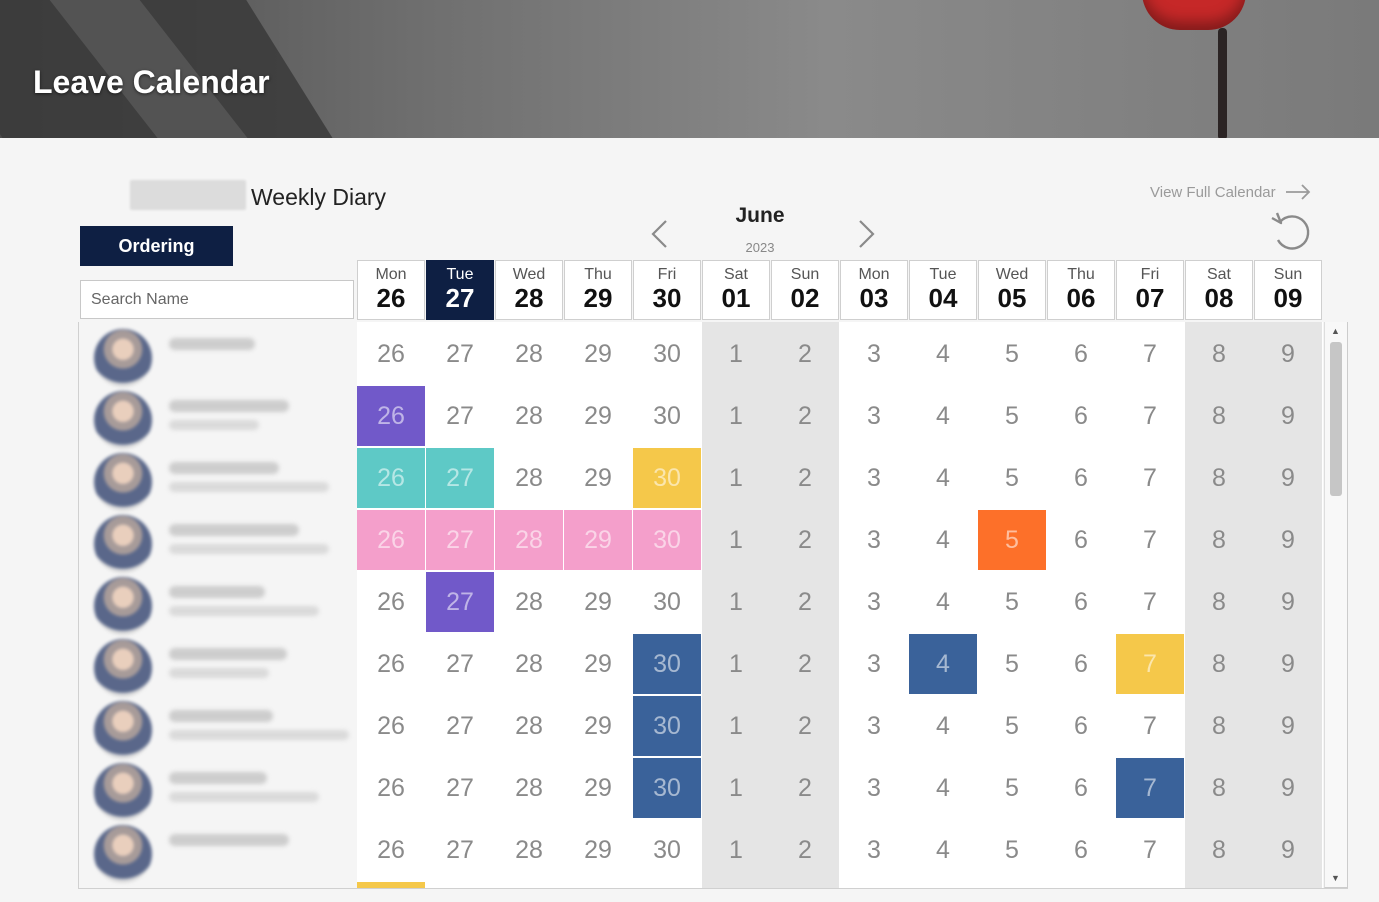  I want to click on day-header-thu-29: Thu 29, so click(598, 290).